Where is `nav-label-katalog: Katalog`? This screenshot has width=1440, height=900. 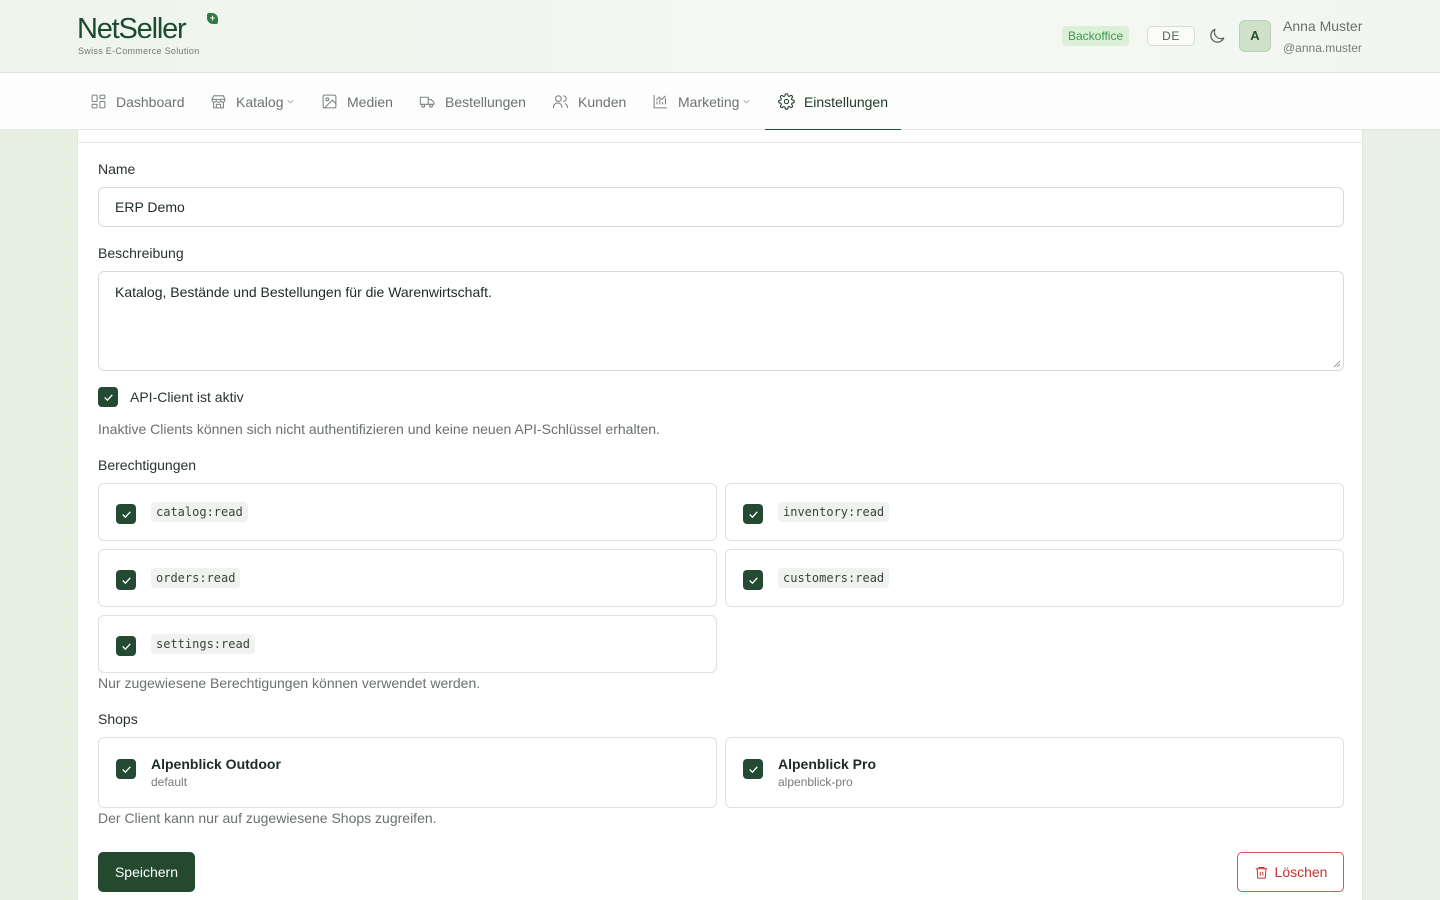
nav-label-katalog: Katalog is located at coordinates (260, 101).